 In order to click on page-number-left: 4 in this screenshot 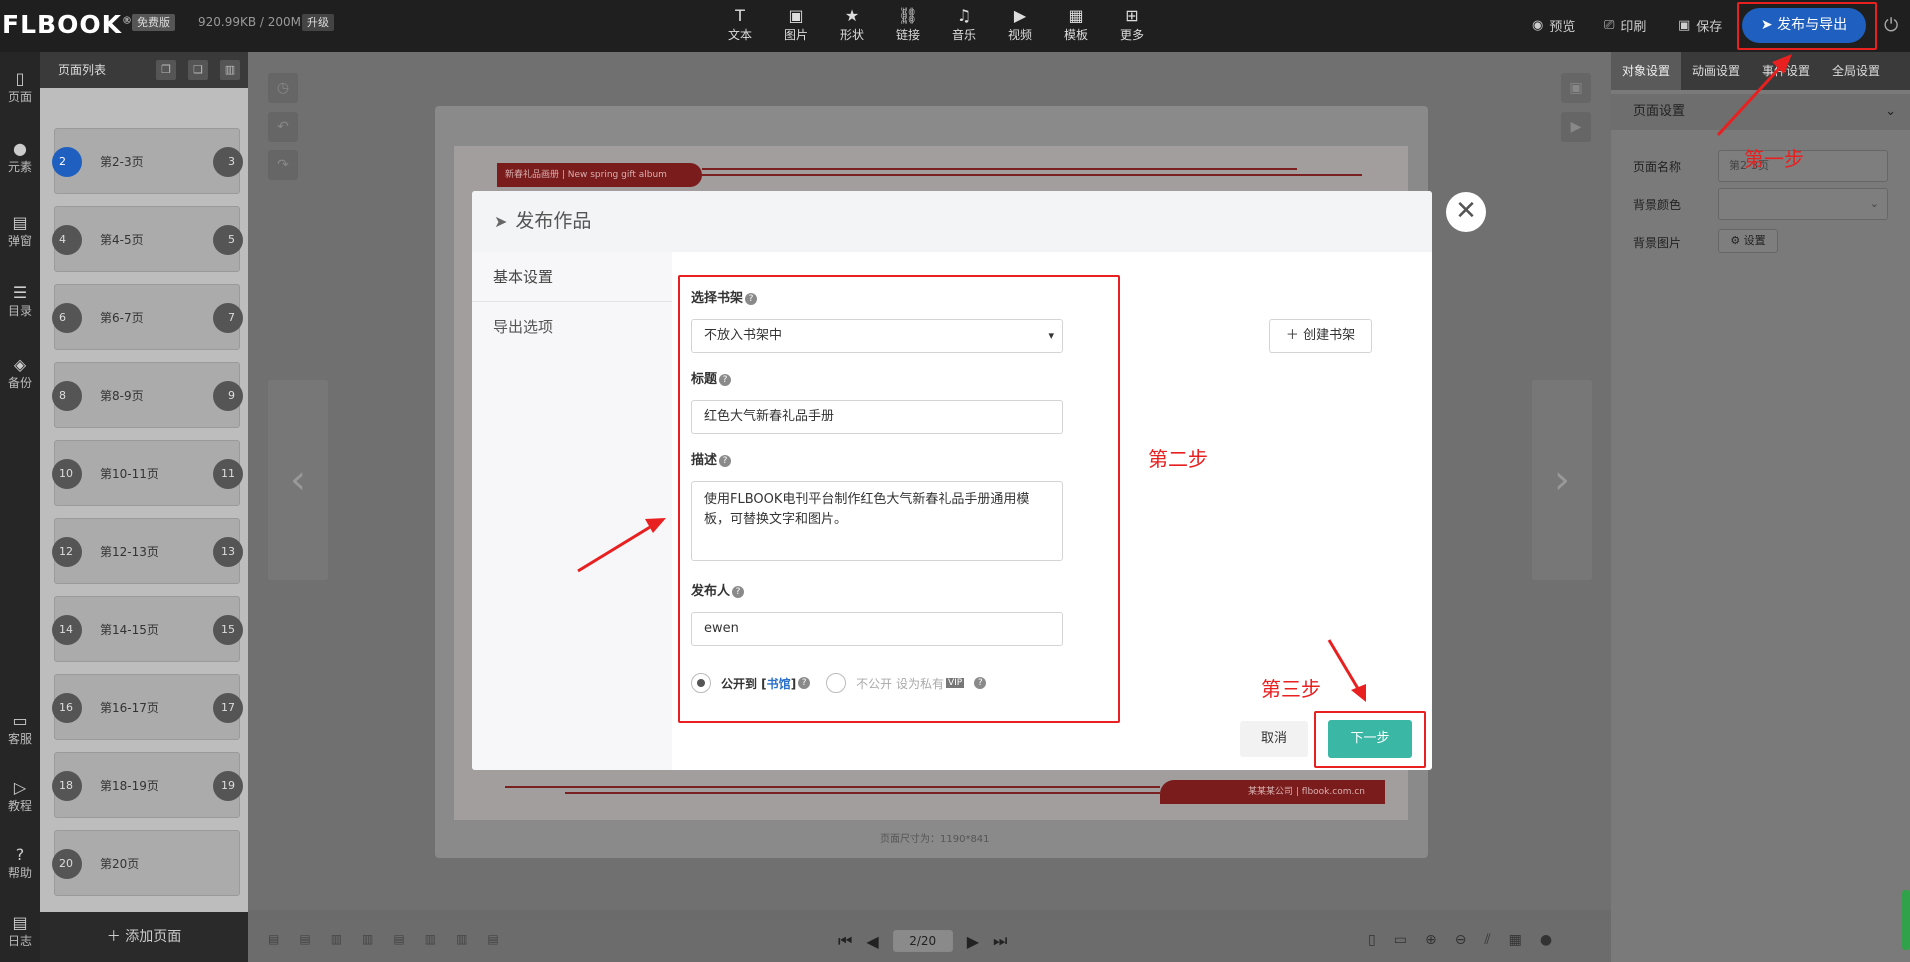, I will do `click(67, 240)`.